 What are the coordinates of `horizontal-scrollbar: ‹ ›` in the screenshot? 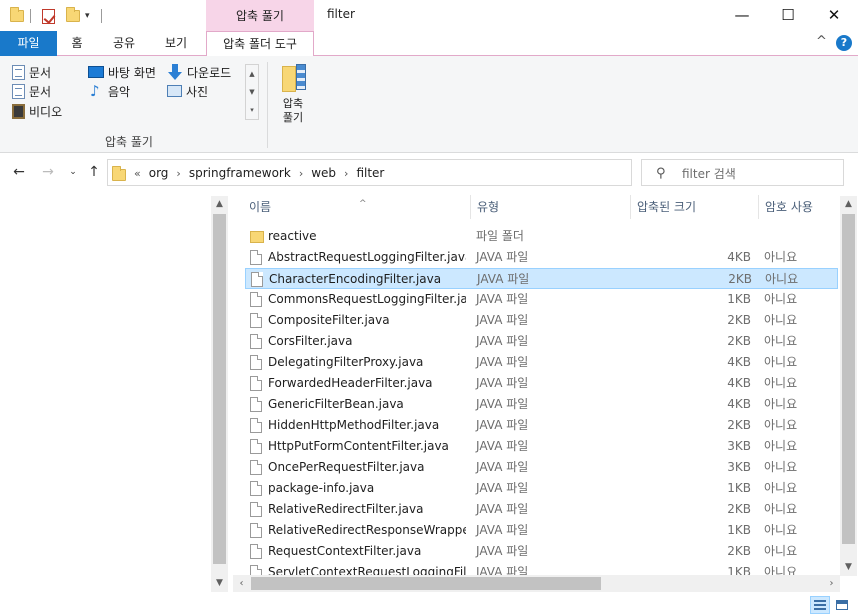 It's located at (536, 583).